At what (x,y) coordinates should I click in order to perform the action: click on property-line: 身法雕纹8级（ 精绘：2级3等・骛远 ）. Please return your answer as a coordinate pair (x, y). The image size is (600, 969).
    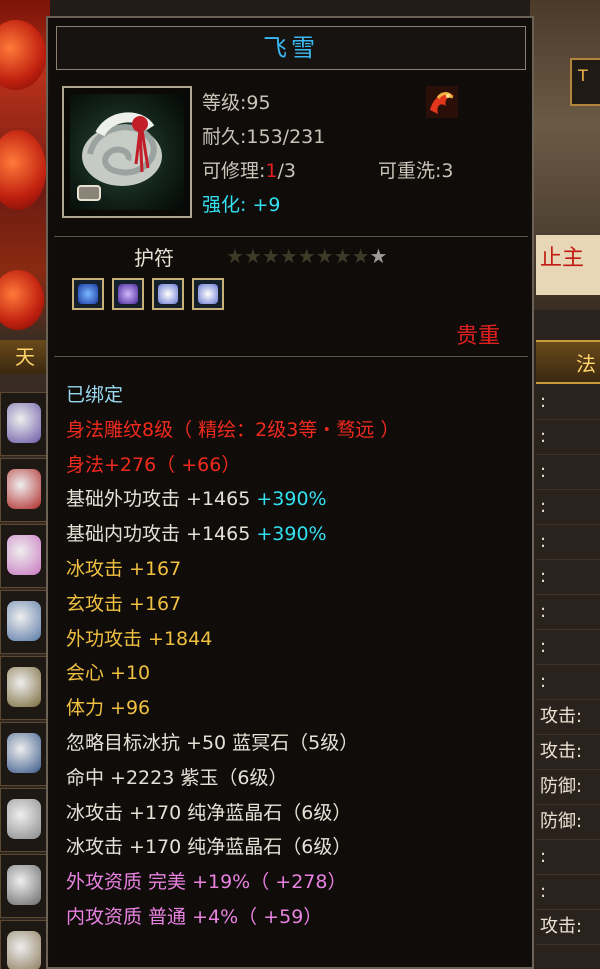
    Looking at the image, I should click on (296, 430).